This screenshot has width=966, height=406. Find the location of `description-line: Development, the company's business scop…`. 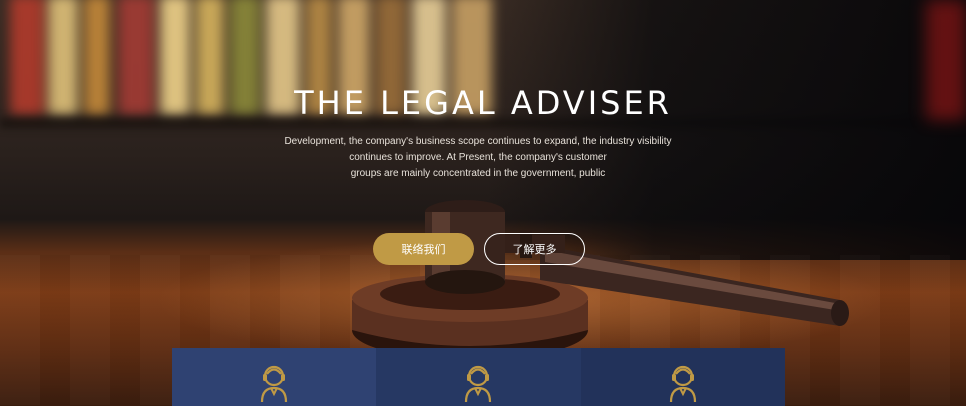

description-line: Development, the company's business scop… is located at coordinates (478, 141).